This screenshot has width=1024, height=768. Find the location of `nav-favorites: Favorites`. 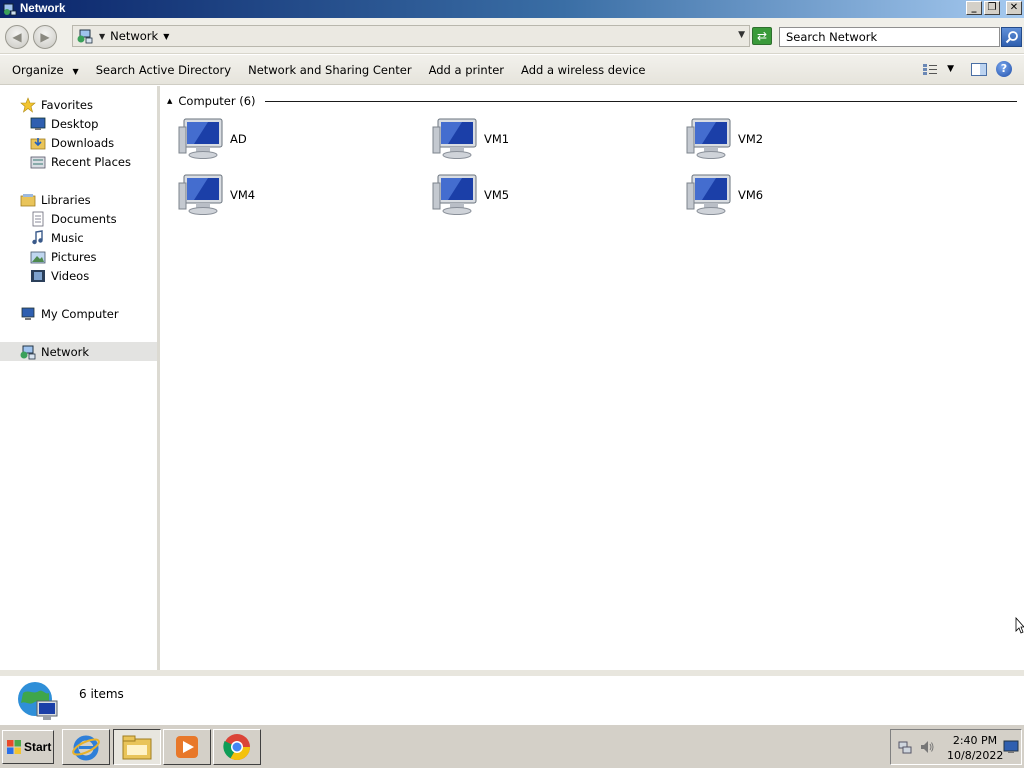

nav-favorites: Favorites is located at coordinates (56, 104).